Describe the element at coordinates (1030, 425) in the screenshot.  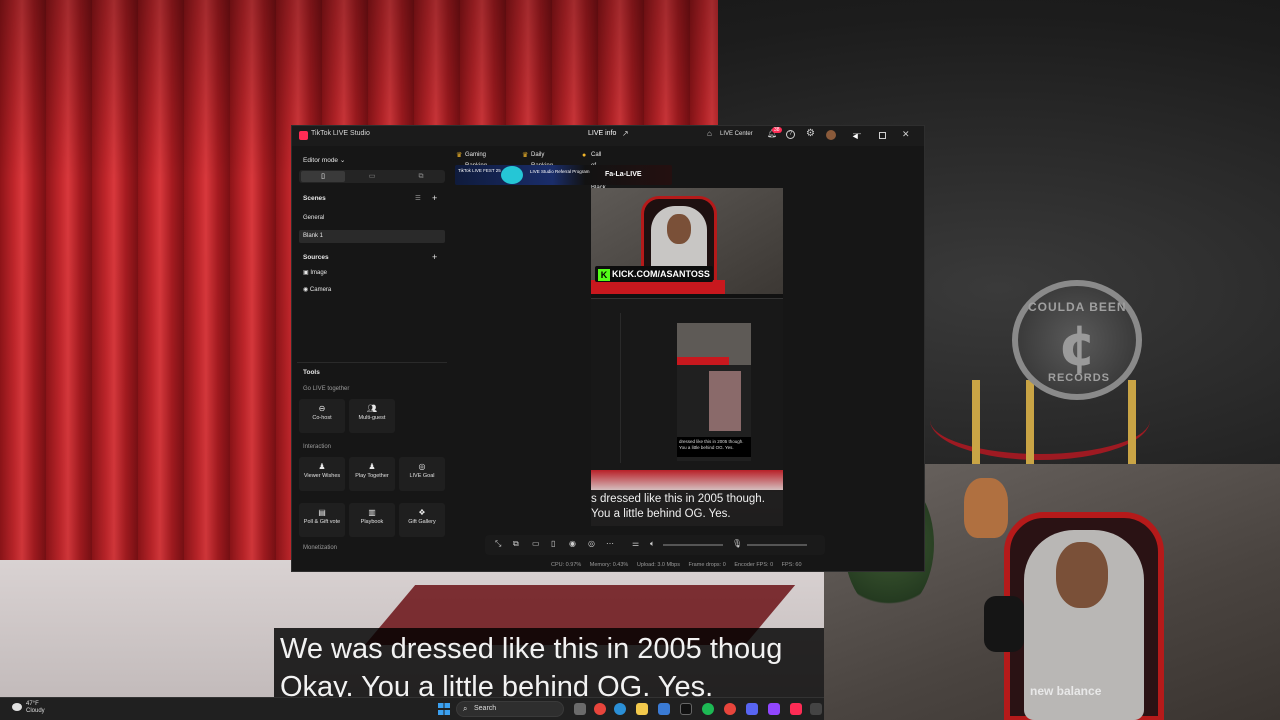
I see `rope-post` at that location.